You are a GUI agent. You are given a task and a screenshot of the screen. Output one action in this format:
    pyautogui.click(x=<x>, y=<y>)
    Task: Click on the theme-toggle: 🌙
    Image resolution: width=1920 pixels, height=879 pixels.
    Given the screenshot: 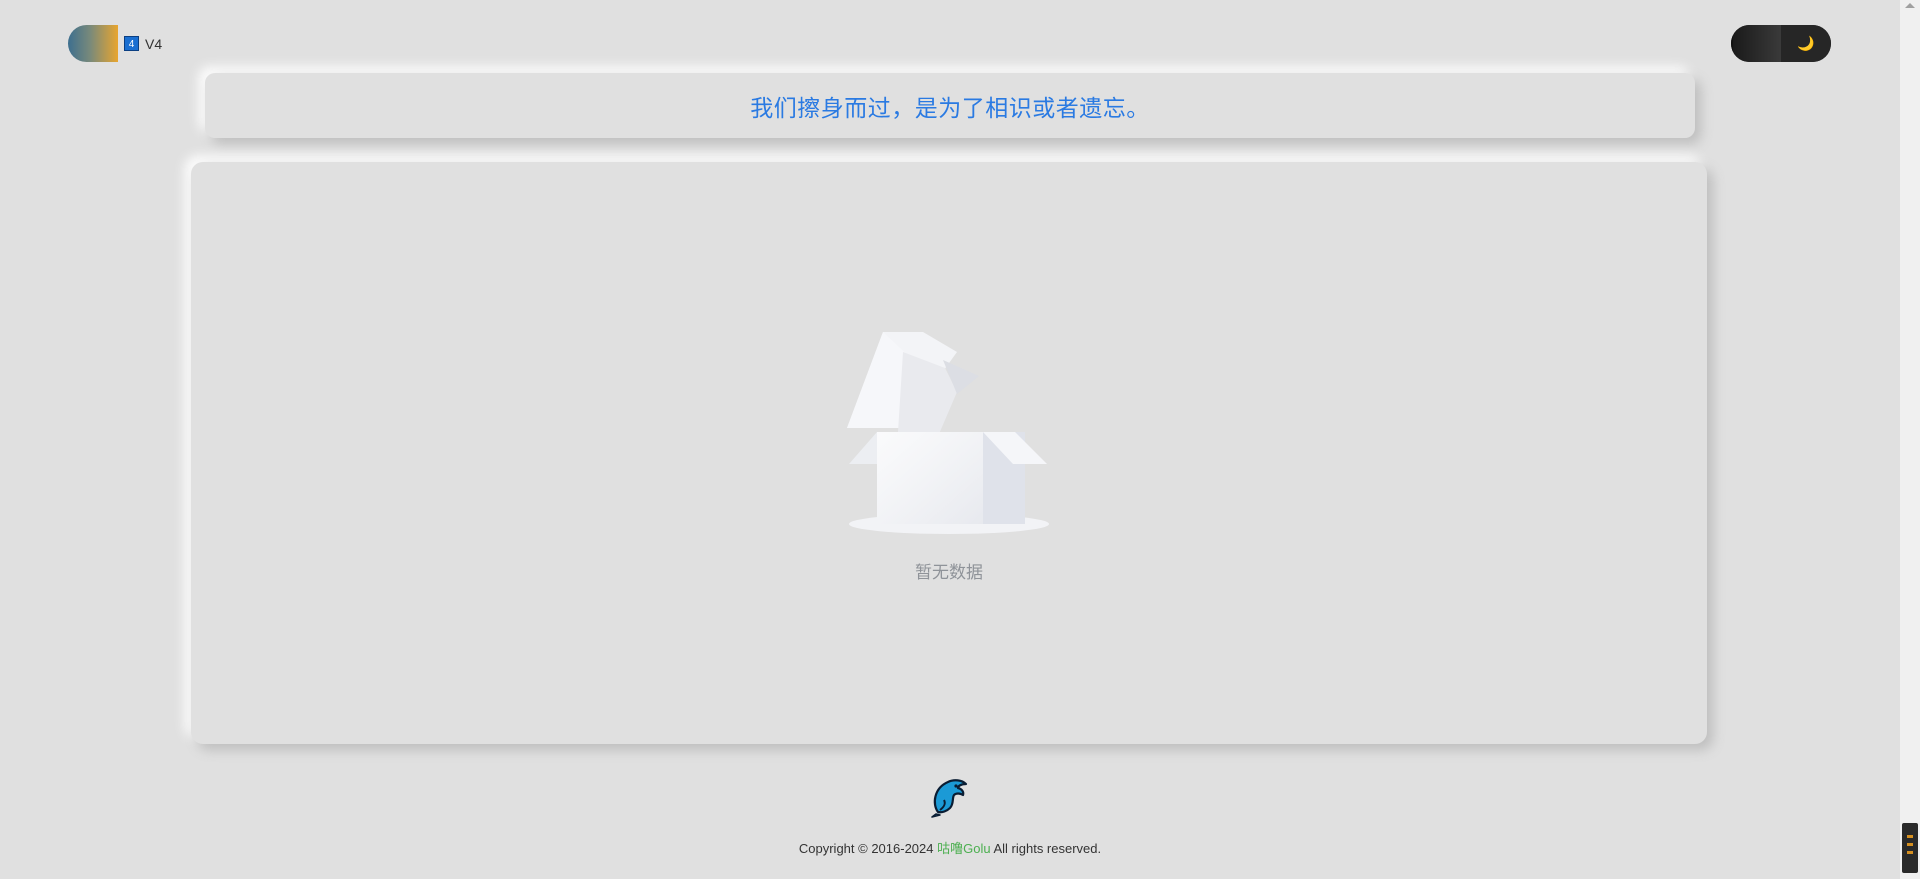 What is the action you would take?
    pyautogui.click(x=1781, y=43)
    